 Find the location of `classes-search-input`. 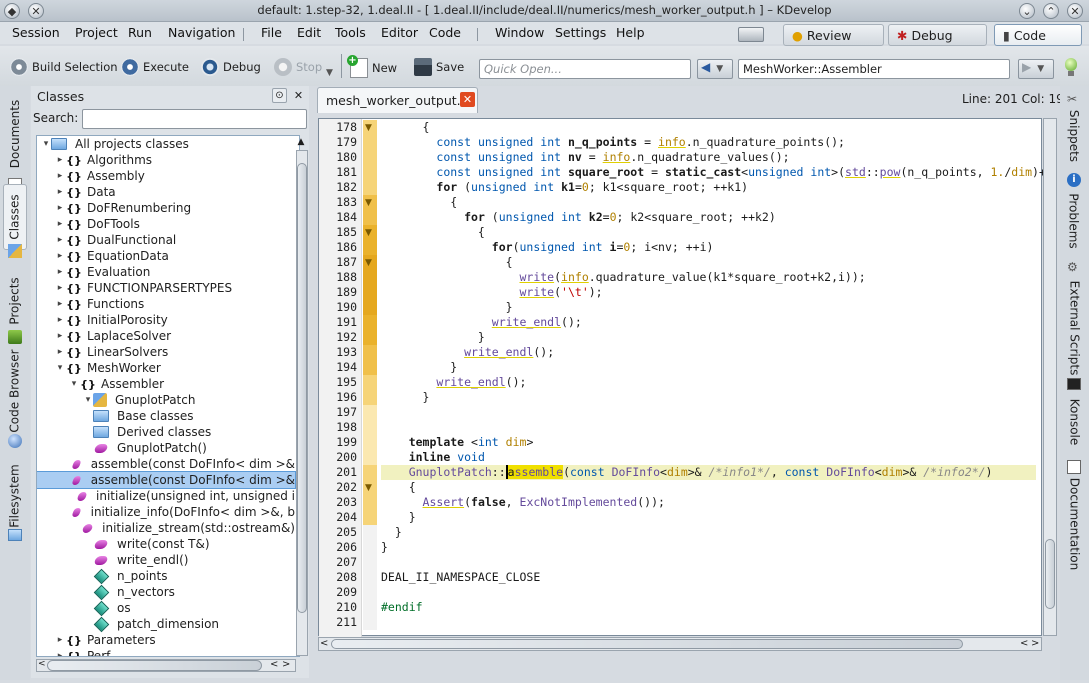

classes-search-input is located at coordinates (194, 119).